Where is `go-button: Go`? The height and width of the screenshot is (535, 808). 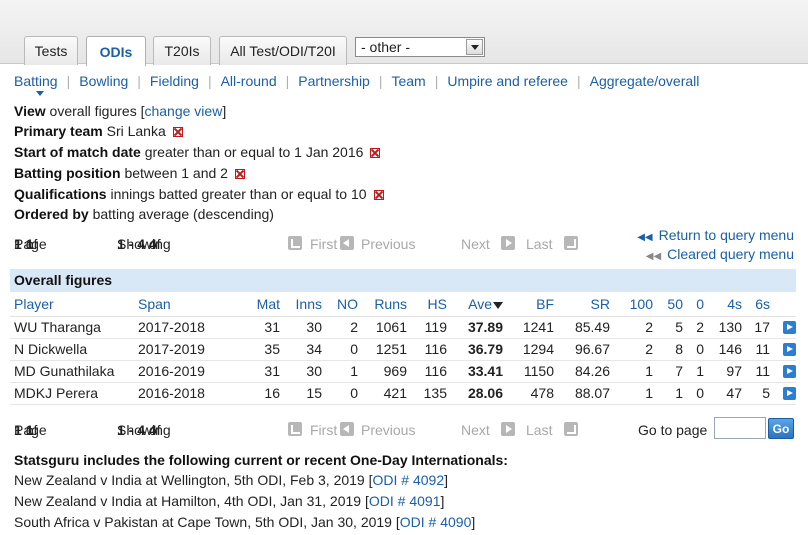 go-button: Go is located at coordinates (781, 428).